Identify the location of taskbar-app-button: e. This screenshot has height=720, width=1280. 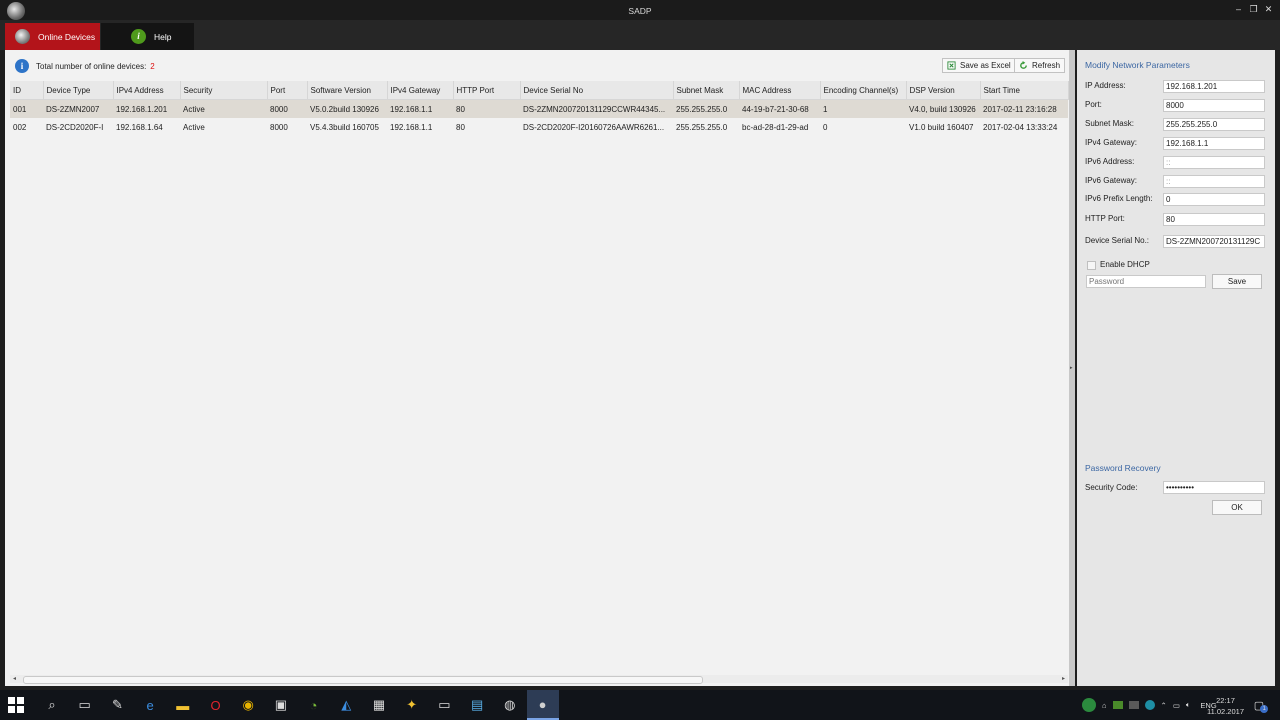
(150, 705).